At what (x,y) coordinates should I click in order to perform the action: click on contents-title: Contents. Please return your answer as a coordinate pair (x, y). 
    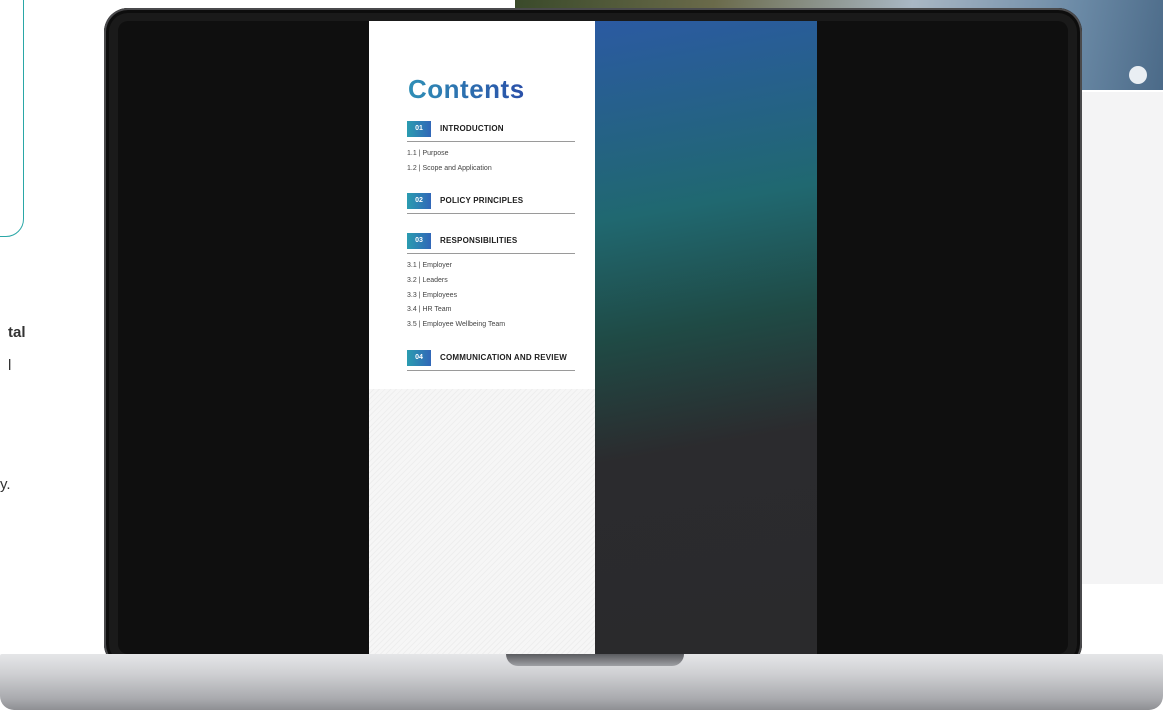
    Looking at the image, I should click on (466, 89).